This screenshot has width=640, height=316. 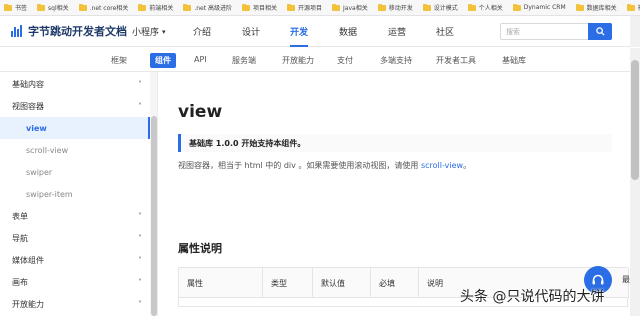 I want to click on logo-text: 字节跳动开发者文档, so click(x=77, y=31).